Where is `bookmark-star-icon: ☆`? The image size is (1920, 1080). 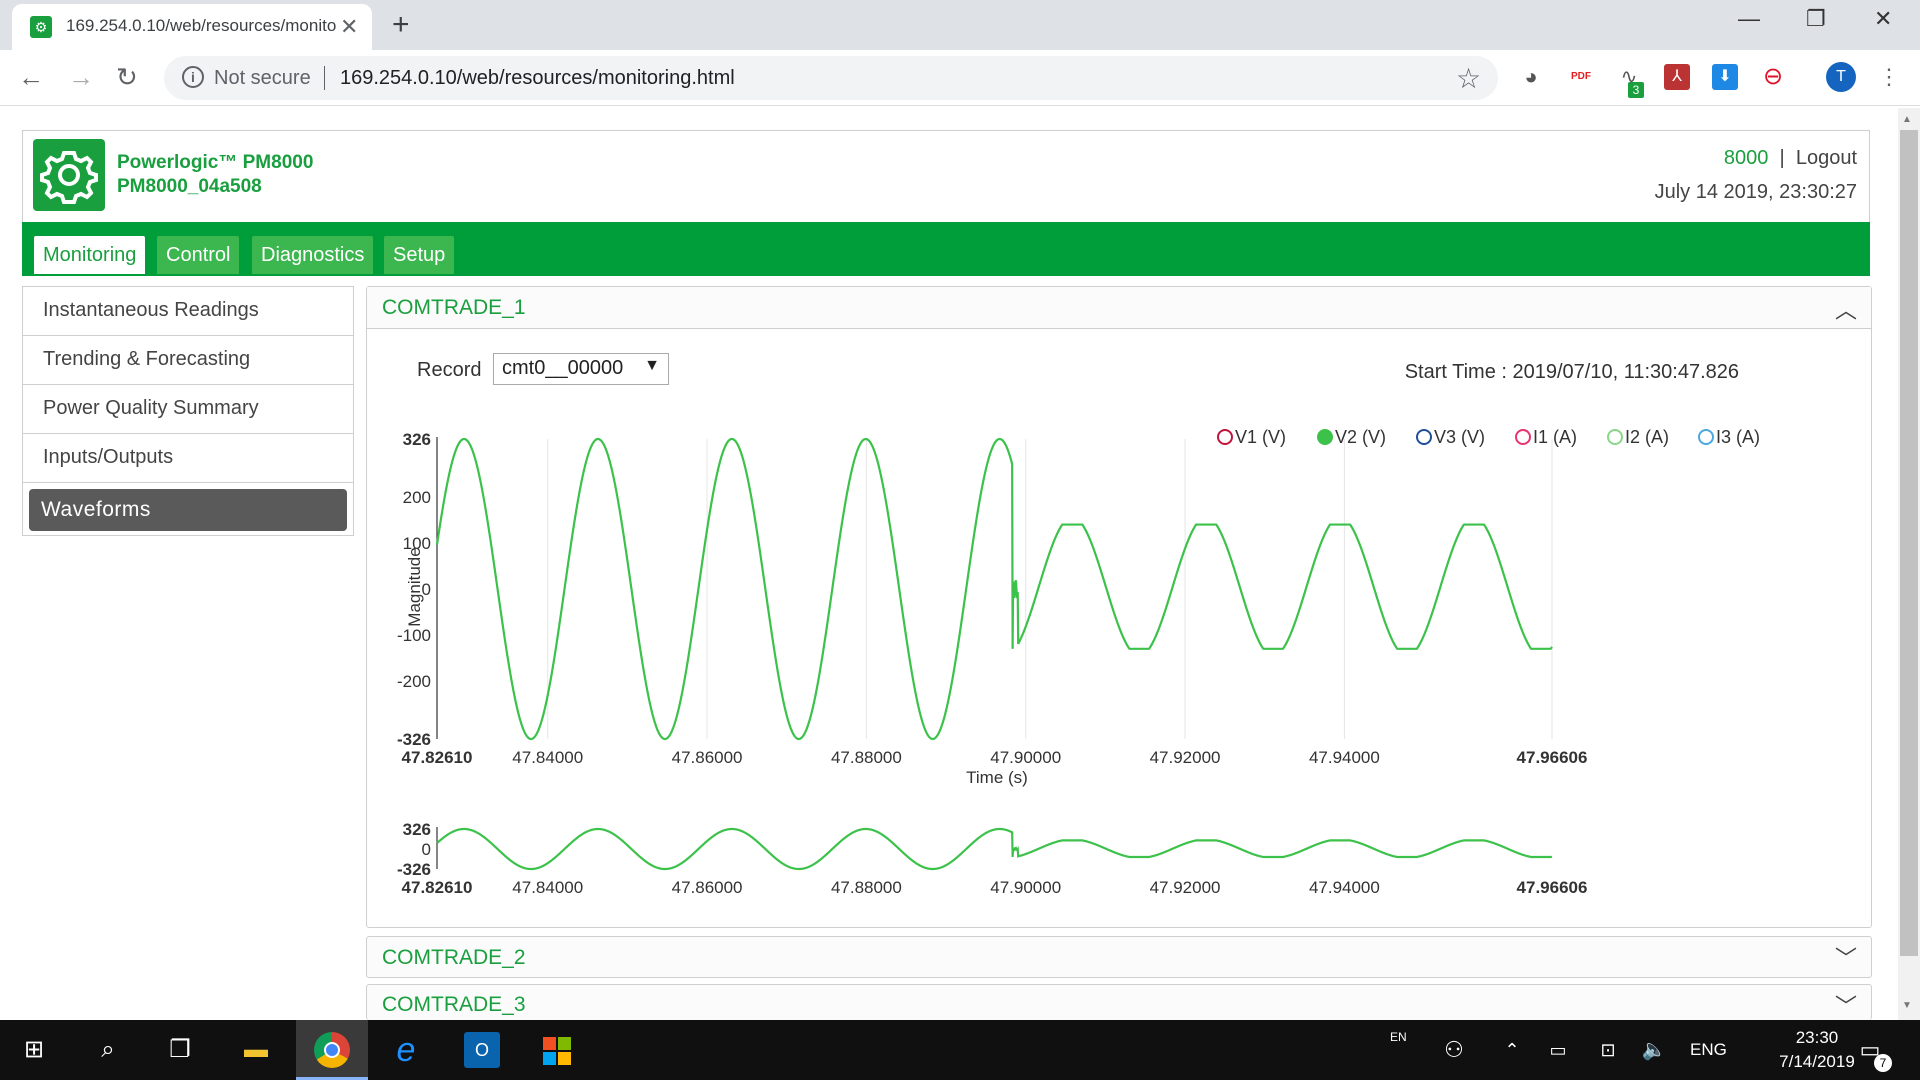 bookmark-star-icon: ☆ is located at coordinates (1468, 78).